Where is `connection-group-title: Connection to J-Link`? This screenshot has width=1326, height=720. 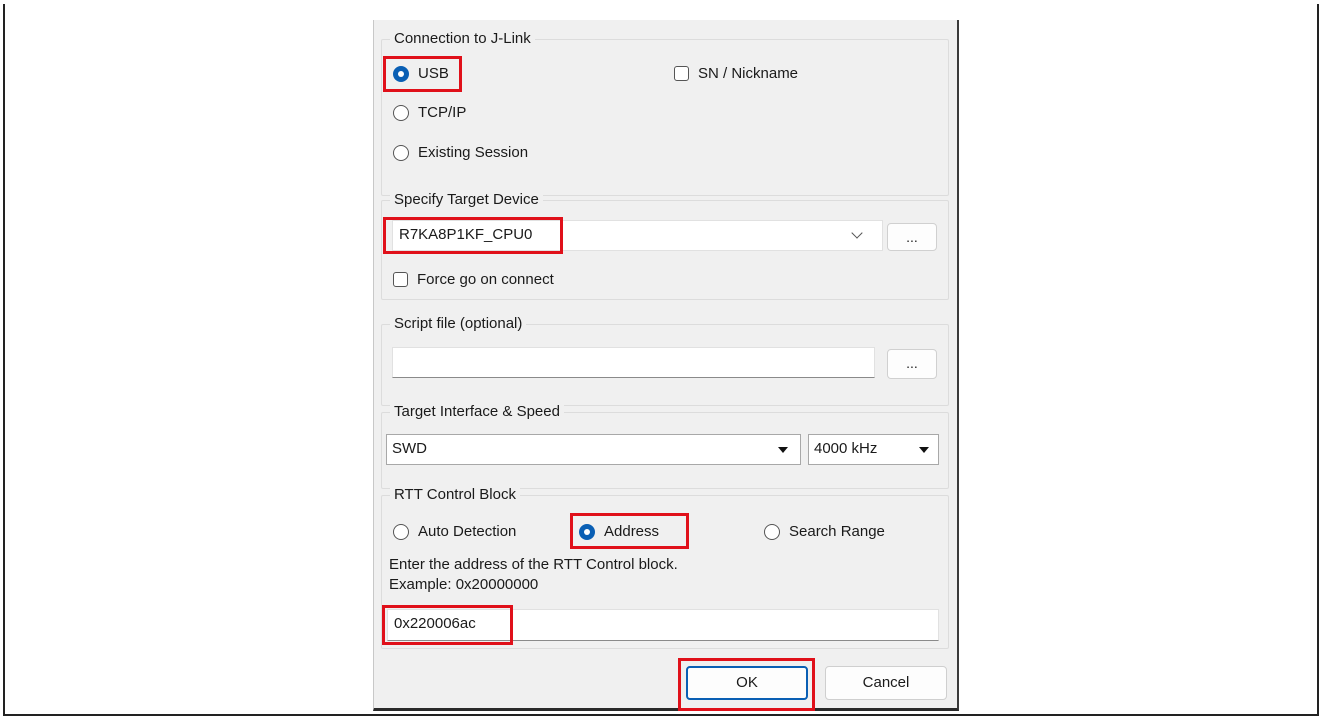 connection-group-title: Connection to J-Link is located at coordinates (462, 39).